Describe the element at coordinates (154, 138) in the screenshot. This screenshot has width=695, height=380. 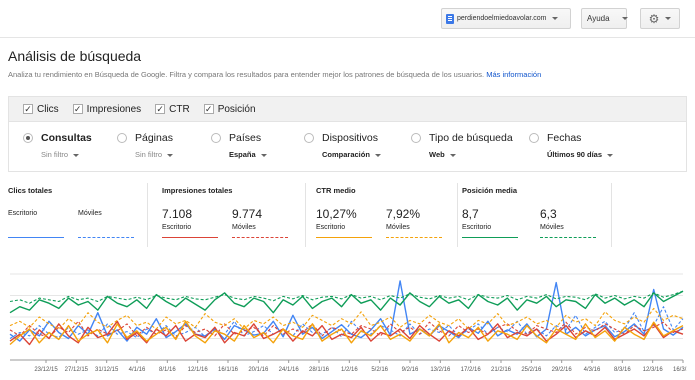
I see `dimension-label: Páginas` at that location.